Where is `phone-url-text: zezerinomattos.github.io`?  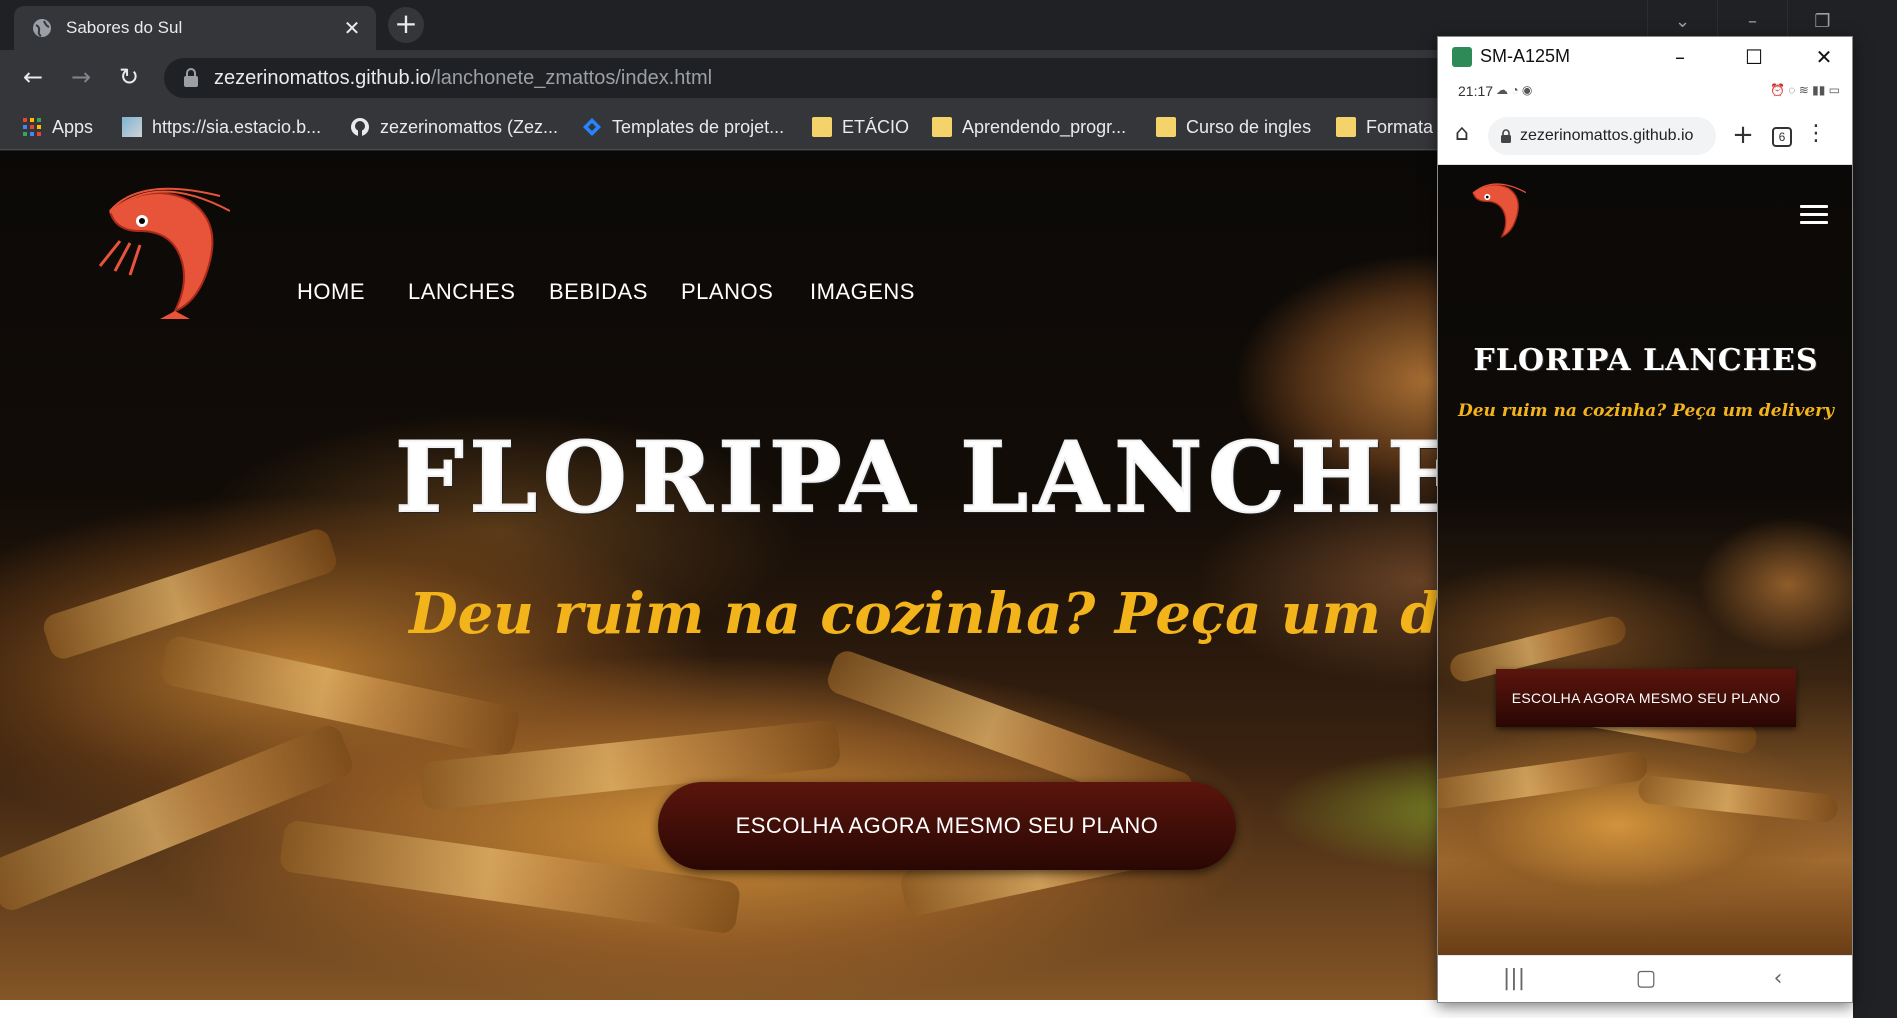 phone-url-text: zezerinomattos.github.io is located at coordinates (1607, 135).